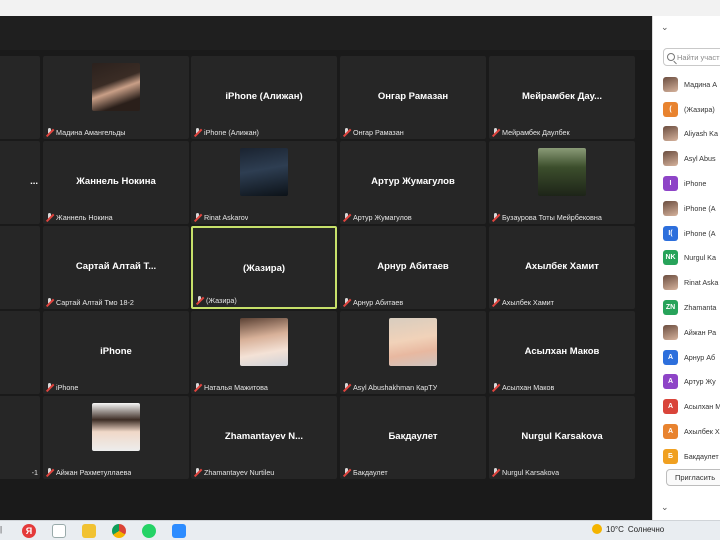  I want to click on tile-name-label: Бакдаулет, so click(370, 472).